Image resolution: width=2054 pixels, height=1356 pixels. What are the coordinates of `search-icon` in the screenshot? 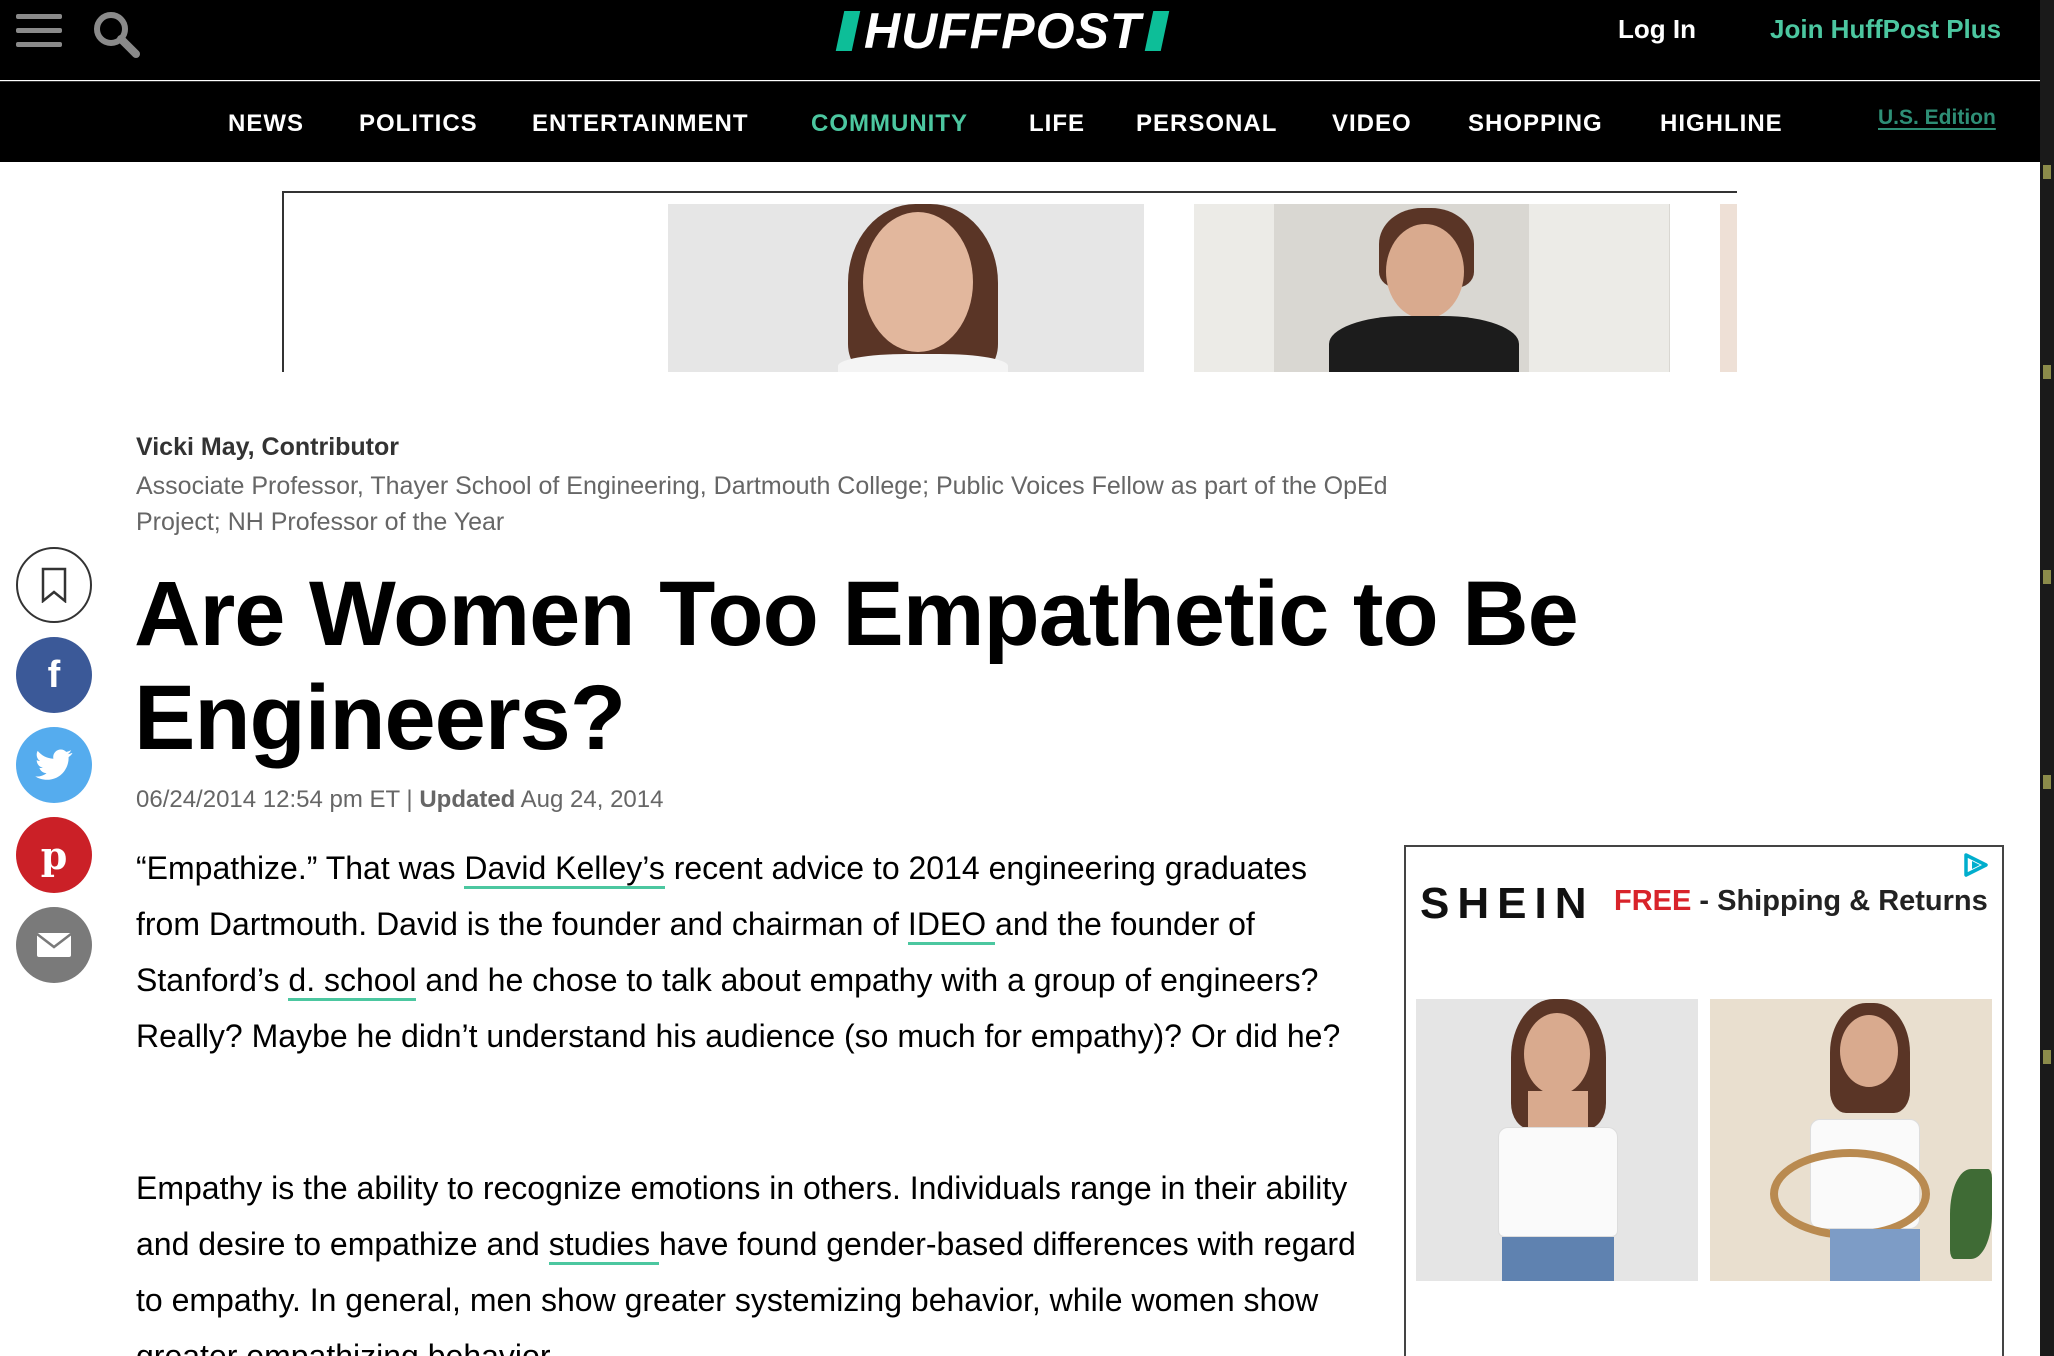 It's located at (116, 34).